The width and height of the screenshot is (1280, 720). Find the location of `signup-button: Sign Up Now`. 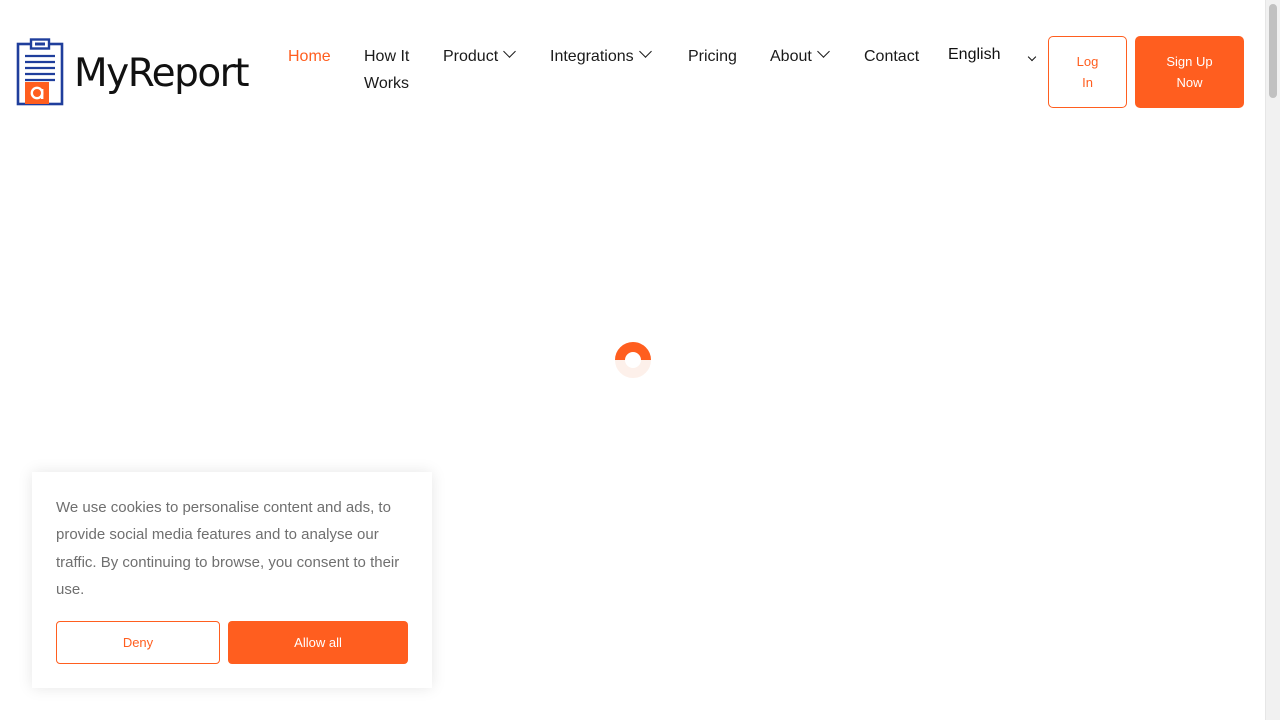

signup-button: Sign Up Now is located at coordinates (1189, 72).